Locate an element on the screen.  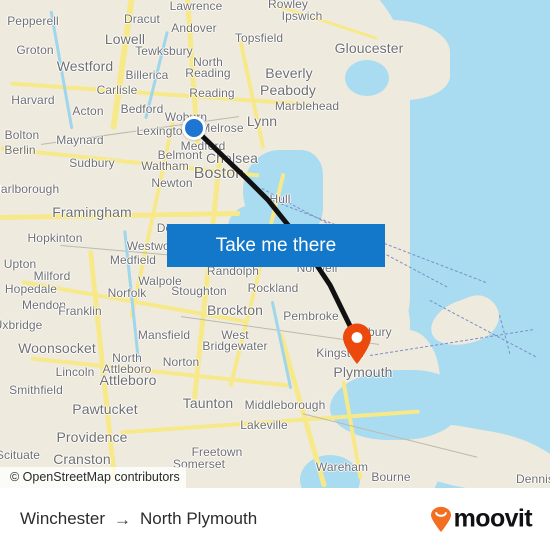
destination-pin is located at coordinates (357, 344).